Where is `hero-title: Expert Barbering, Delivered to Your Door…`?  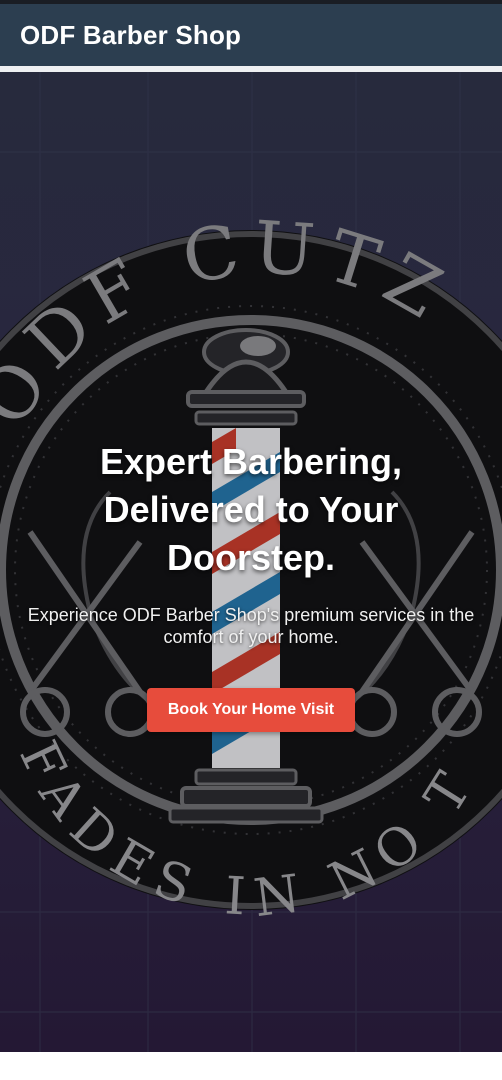
hero-title: Expert Barbering, Delivered to Your Door… is located at coordinates (251, 509).